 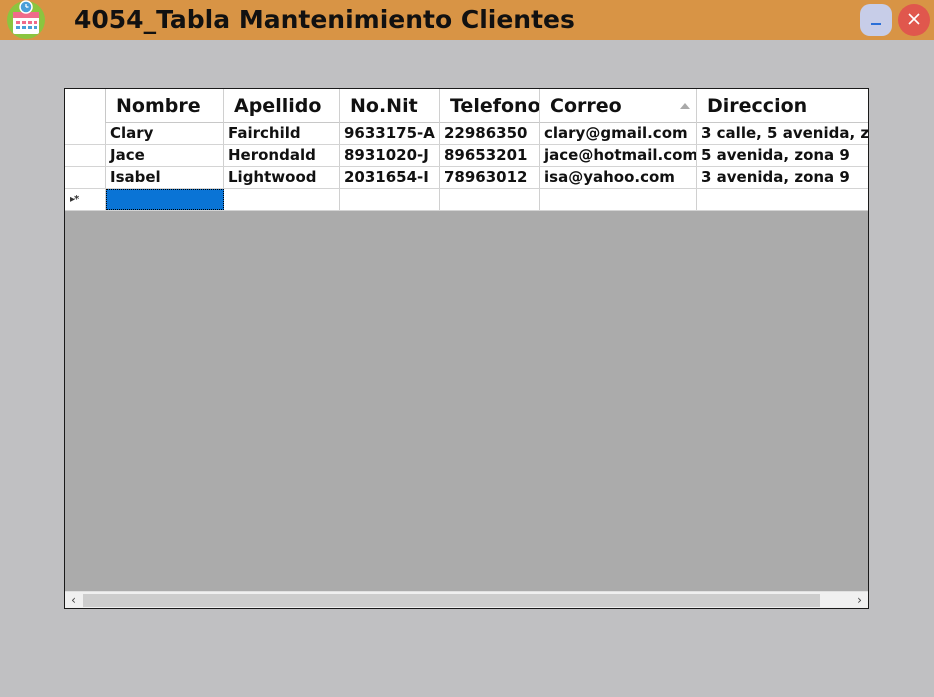 I want to click on new-cell-apellido, so click(x=282, y=199).